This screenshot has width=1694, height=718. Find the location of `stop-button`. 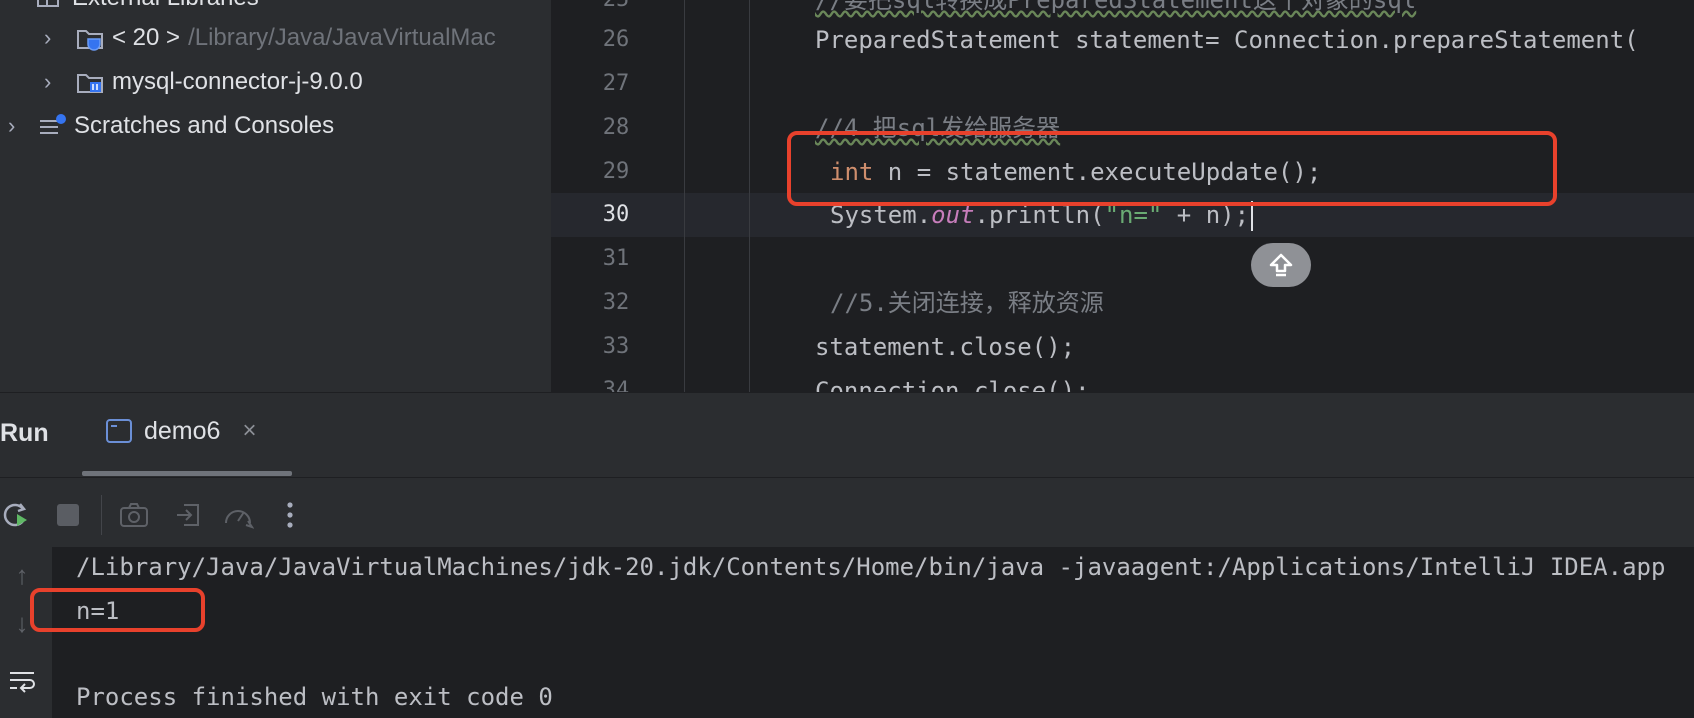

stop-button is located at coordinates (68, 515).